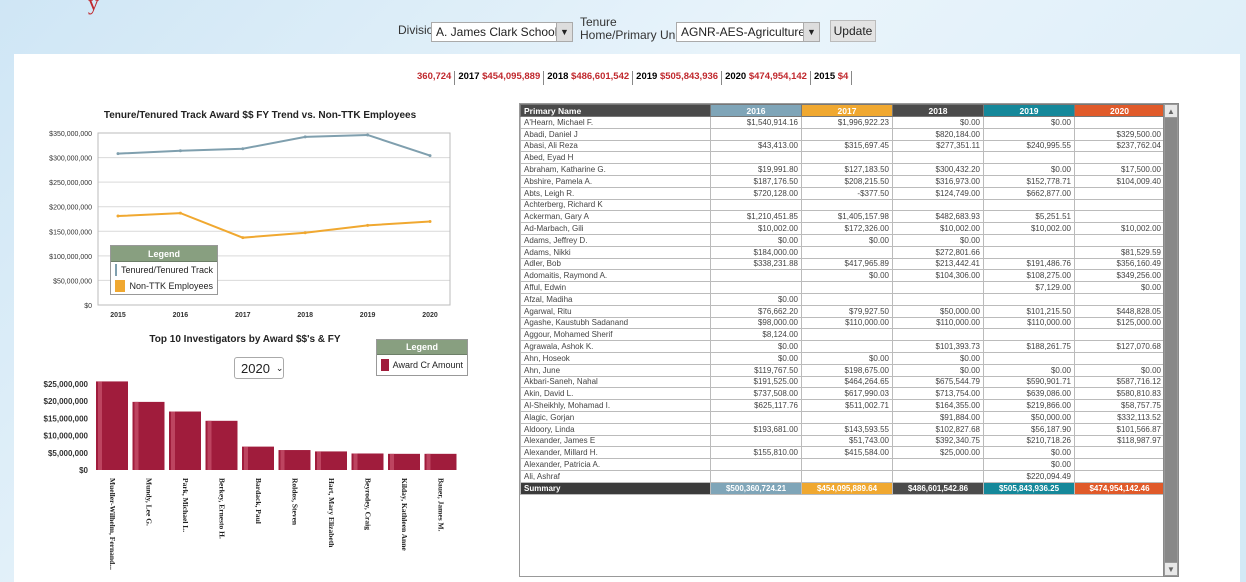 The image size is (1246, 582). What do you see at coordinates (274, 145) in the screenshot?
I see `series-line` at bounding box center [274, 145].